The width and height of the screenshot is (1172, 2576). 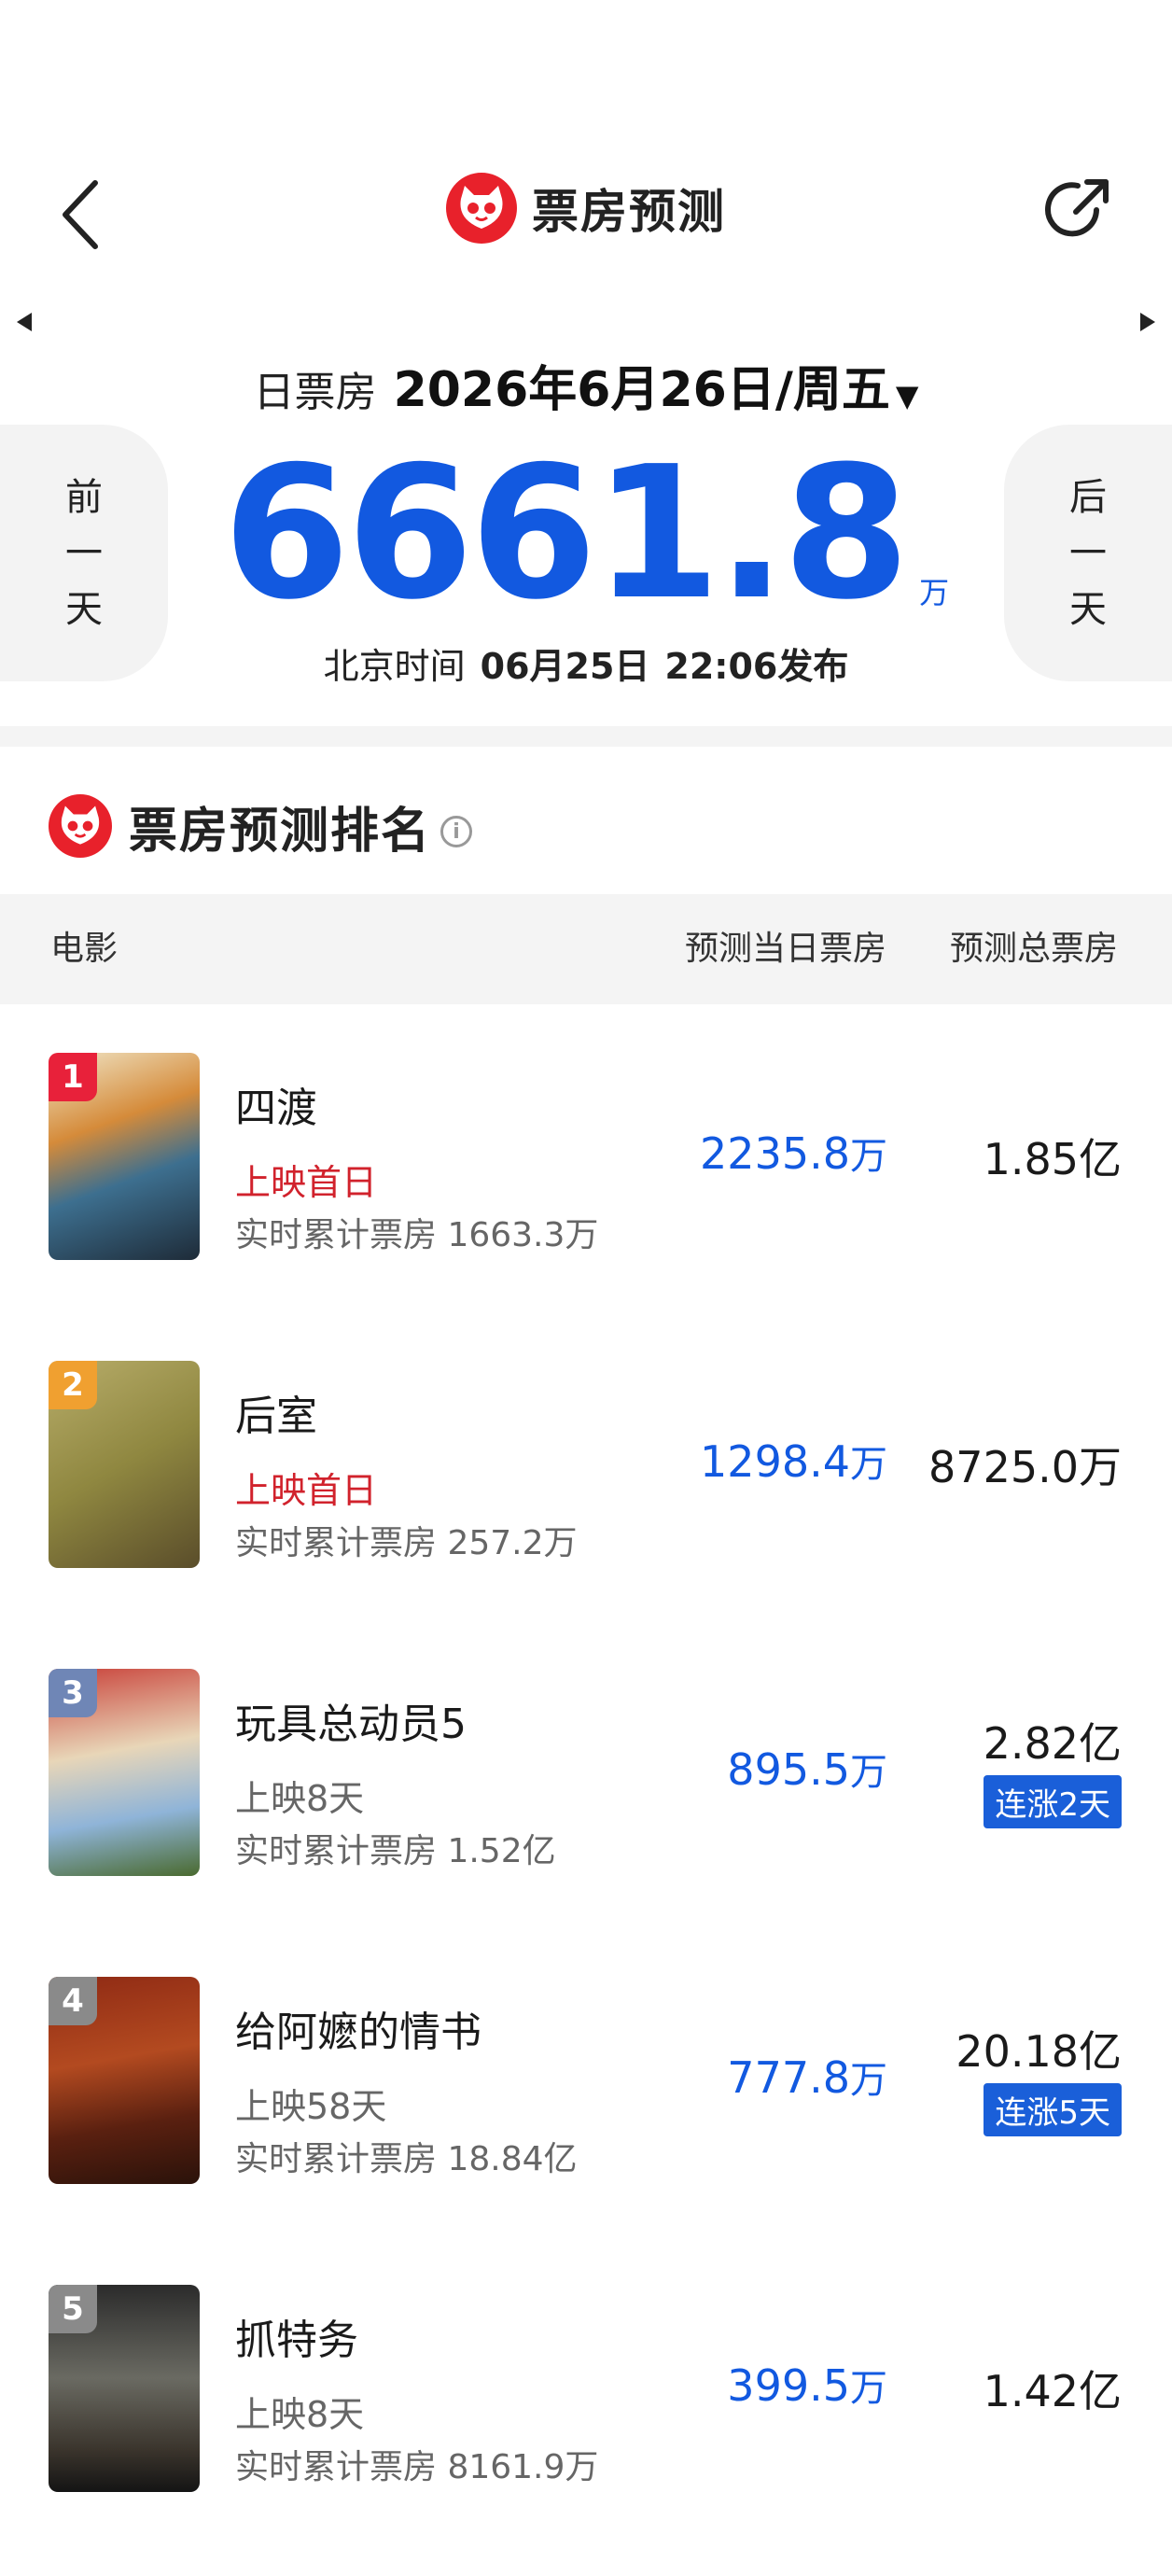 I want to click on today-forecast-value: 1298.4万, so click(x=793, y=1461).